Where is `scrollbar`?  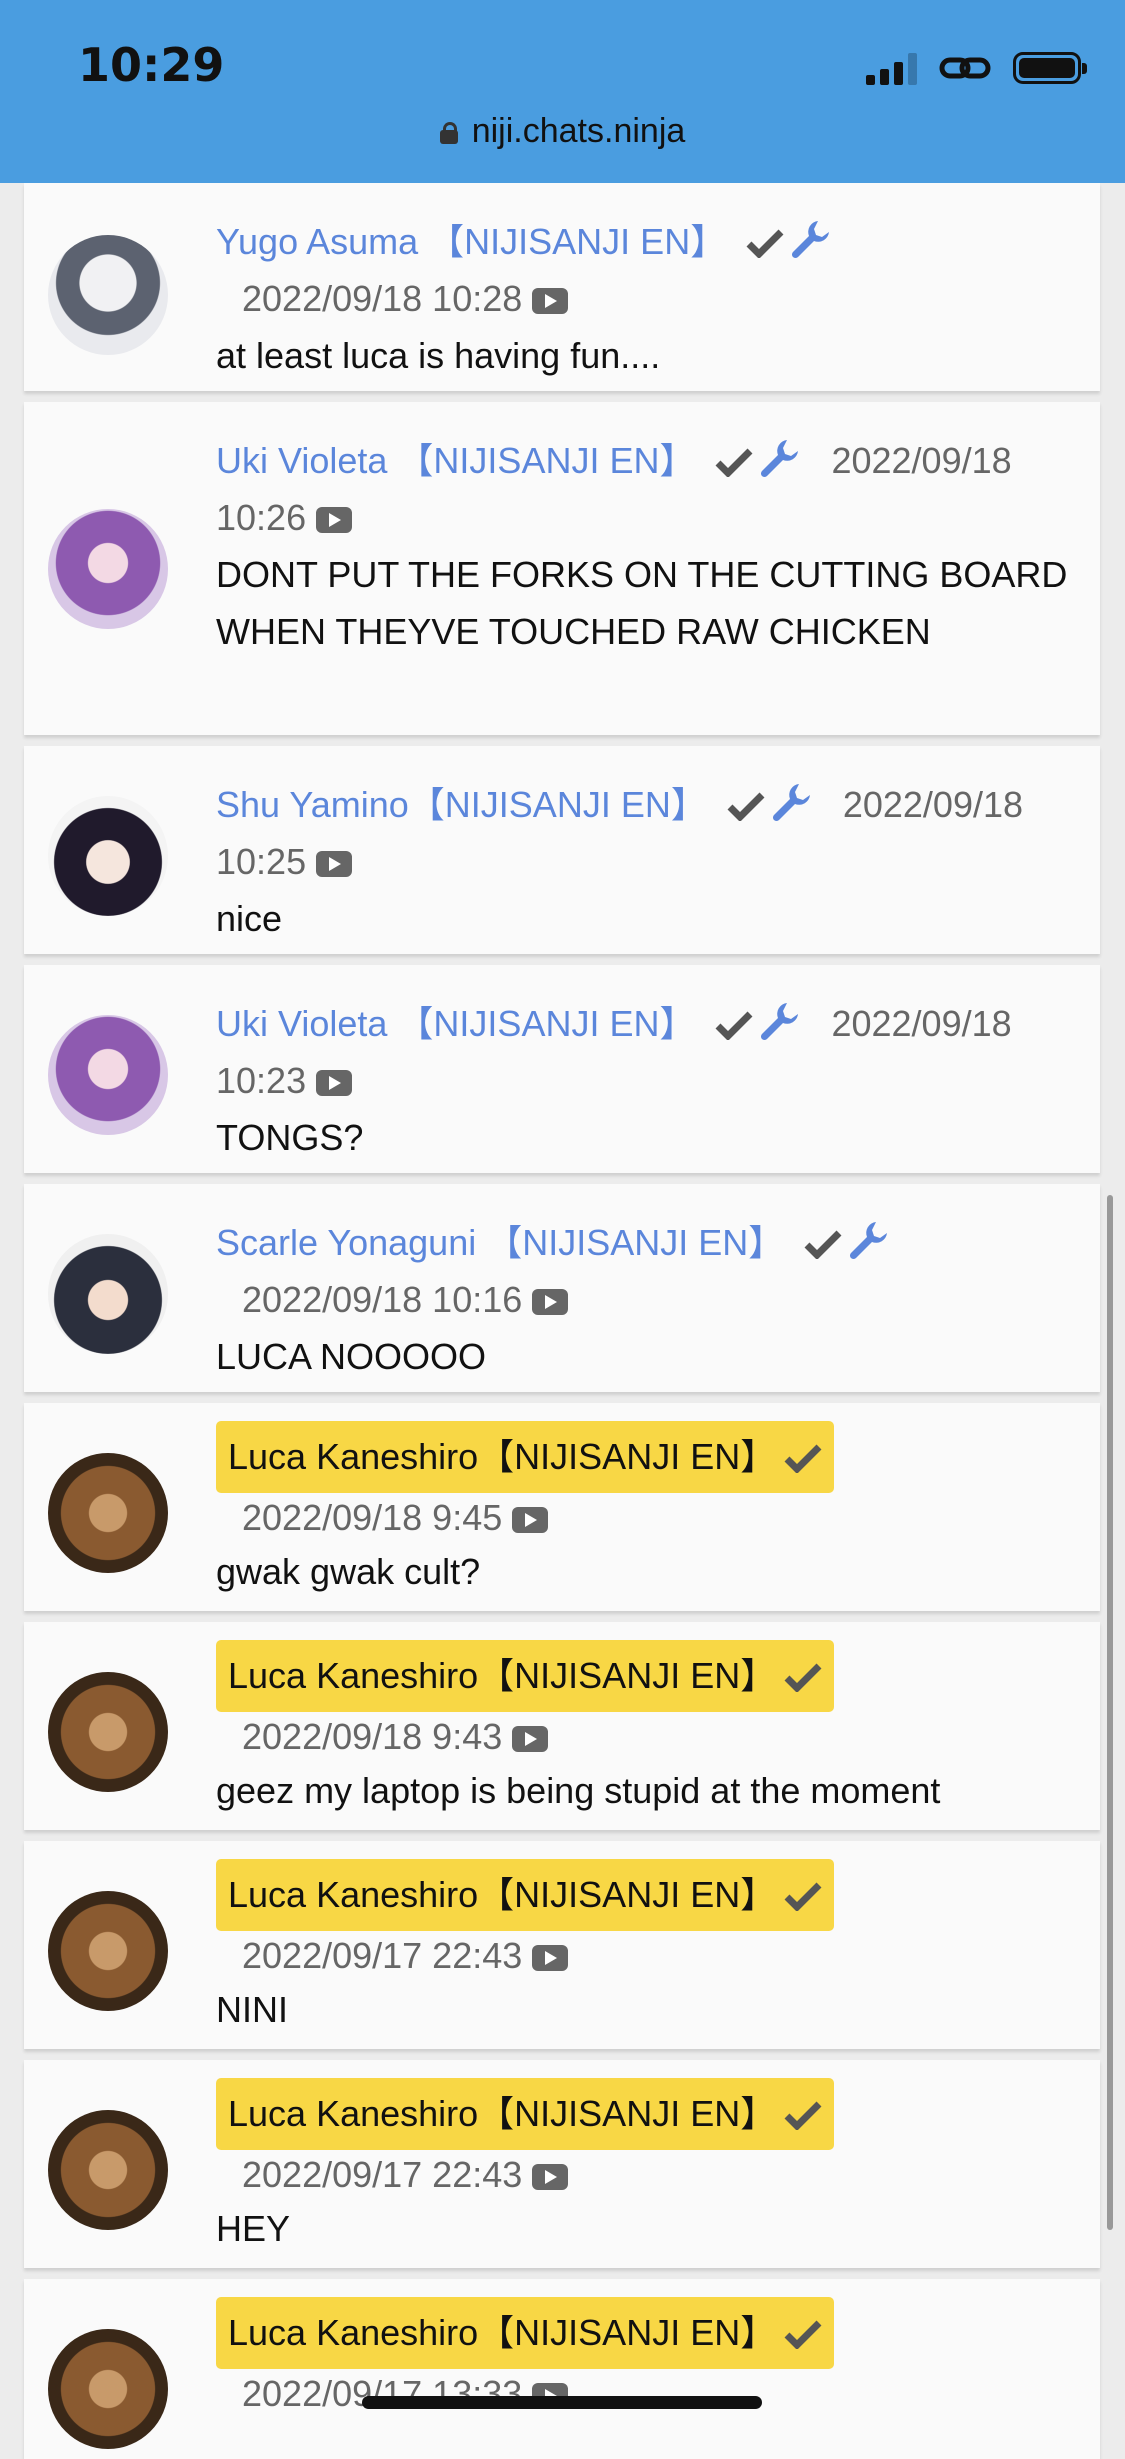
scrollbar is located at coordinates (1110, 1712).